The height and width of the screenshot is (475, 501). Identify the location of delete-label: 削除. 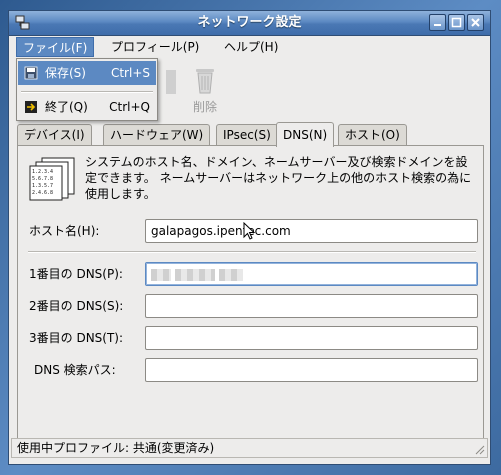
(204, 107).